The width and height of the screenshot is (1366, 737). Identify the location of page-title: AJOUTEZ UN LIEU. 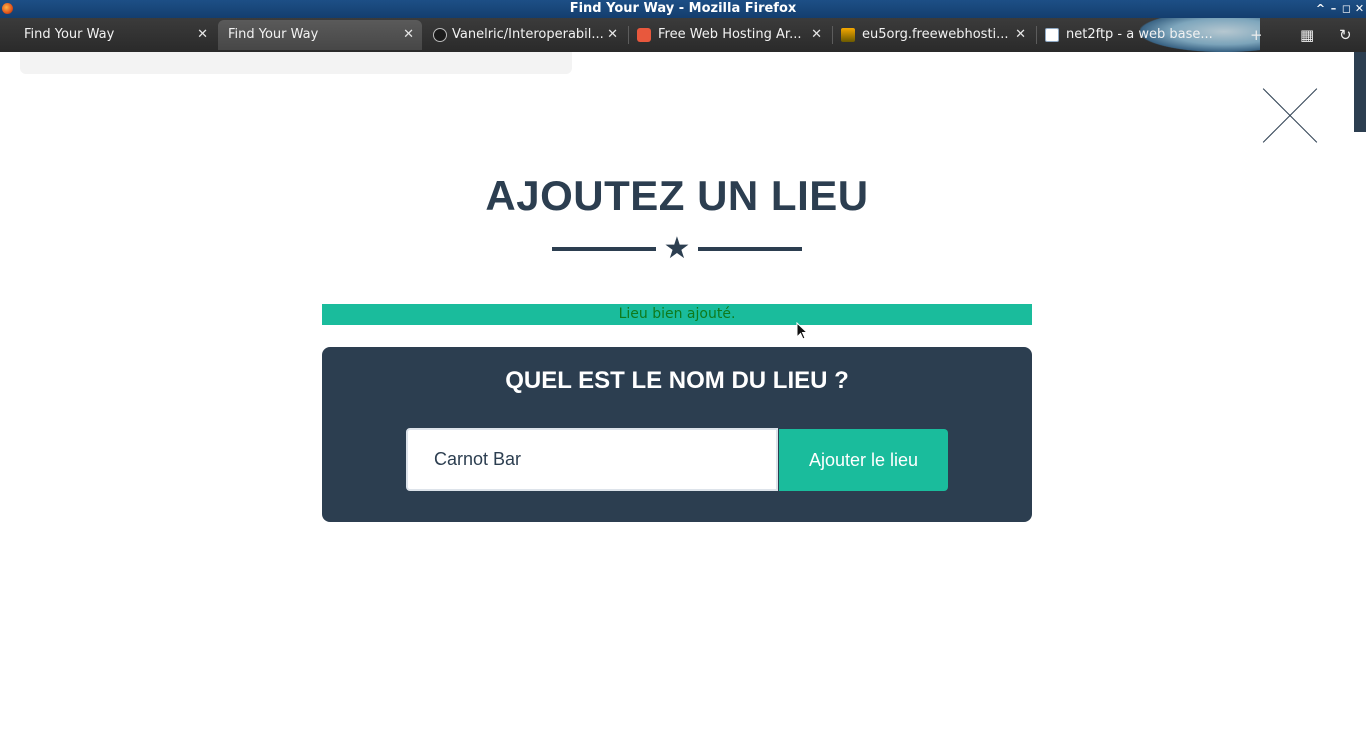
(677, 195).